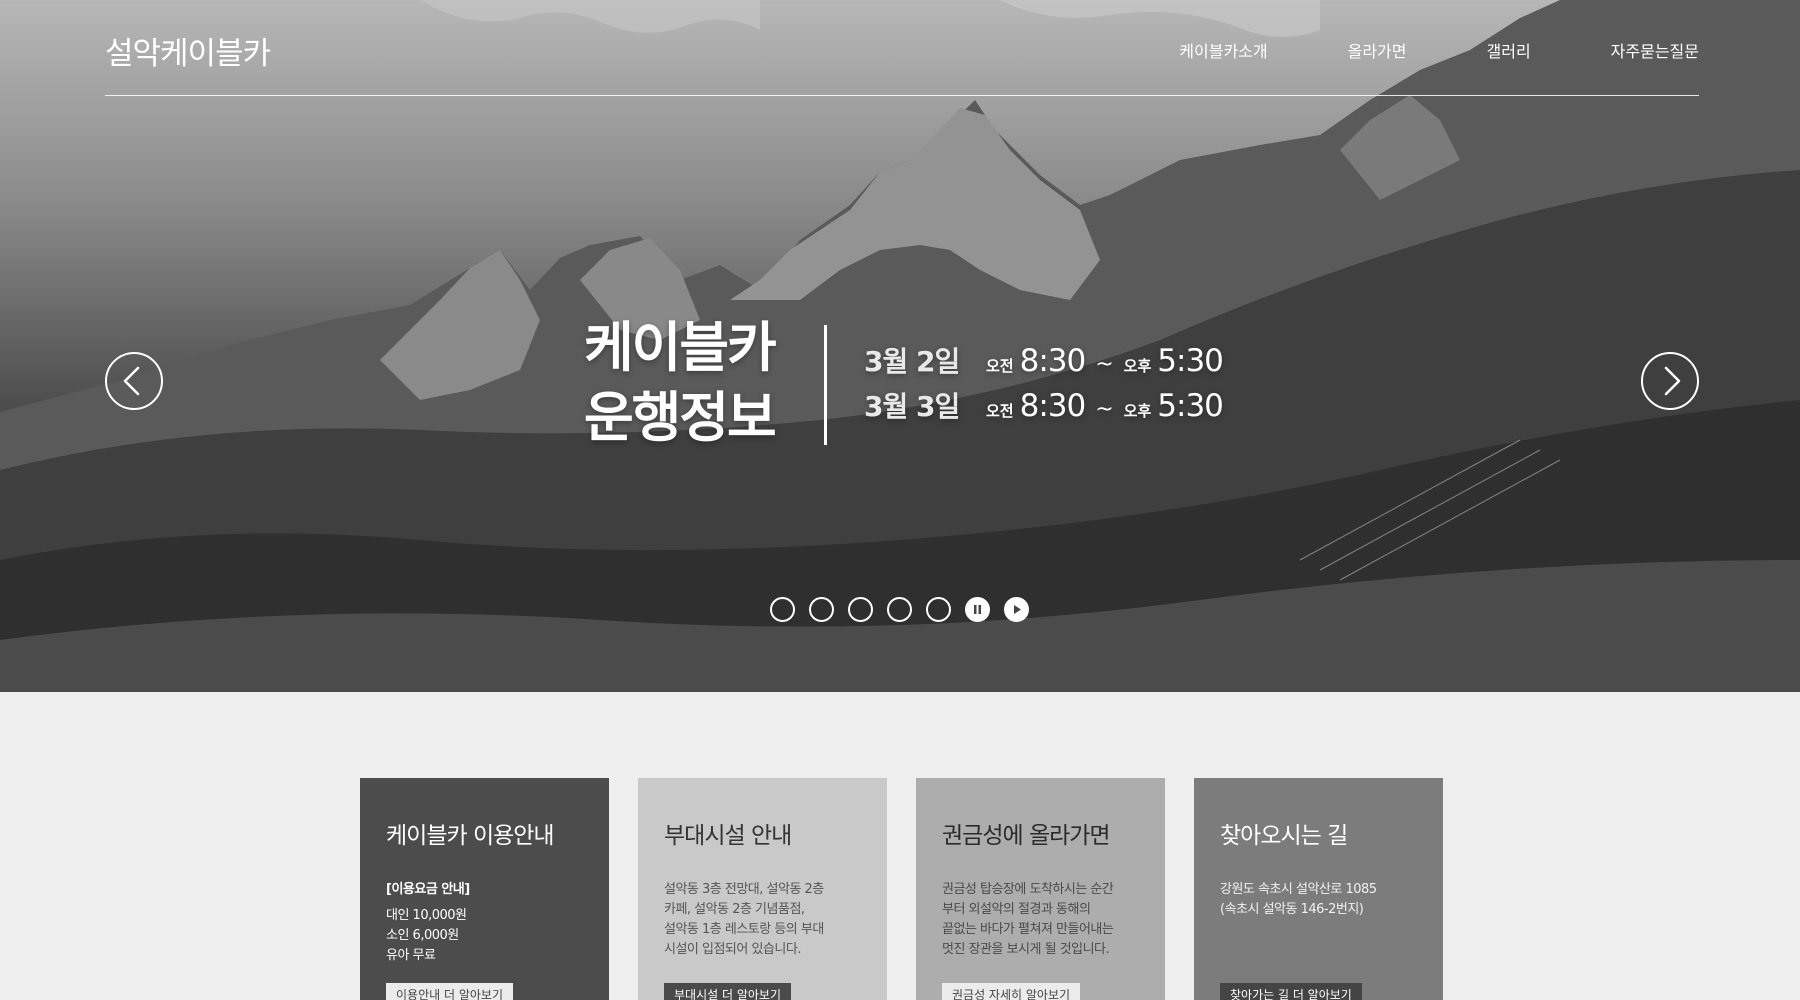 The width and height of the screenshot is (1800, 1000). Describe the element at coordinates (1377, 50) in the screenshot. I see `nav-item-going-up: 올라가면` at that location.